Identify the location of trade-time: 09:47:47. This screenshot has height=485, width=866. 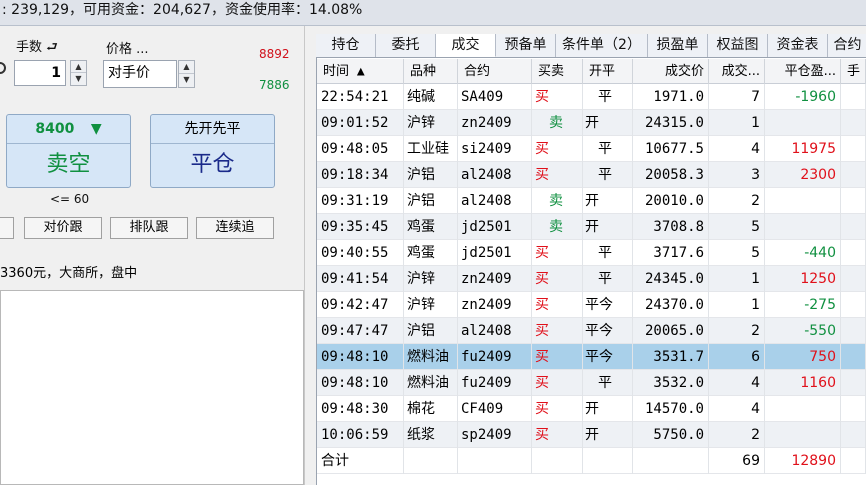
(360, 331).